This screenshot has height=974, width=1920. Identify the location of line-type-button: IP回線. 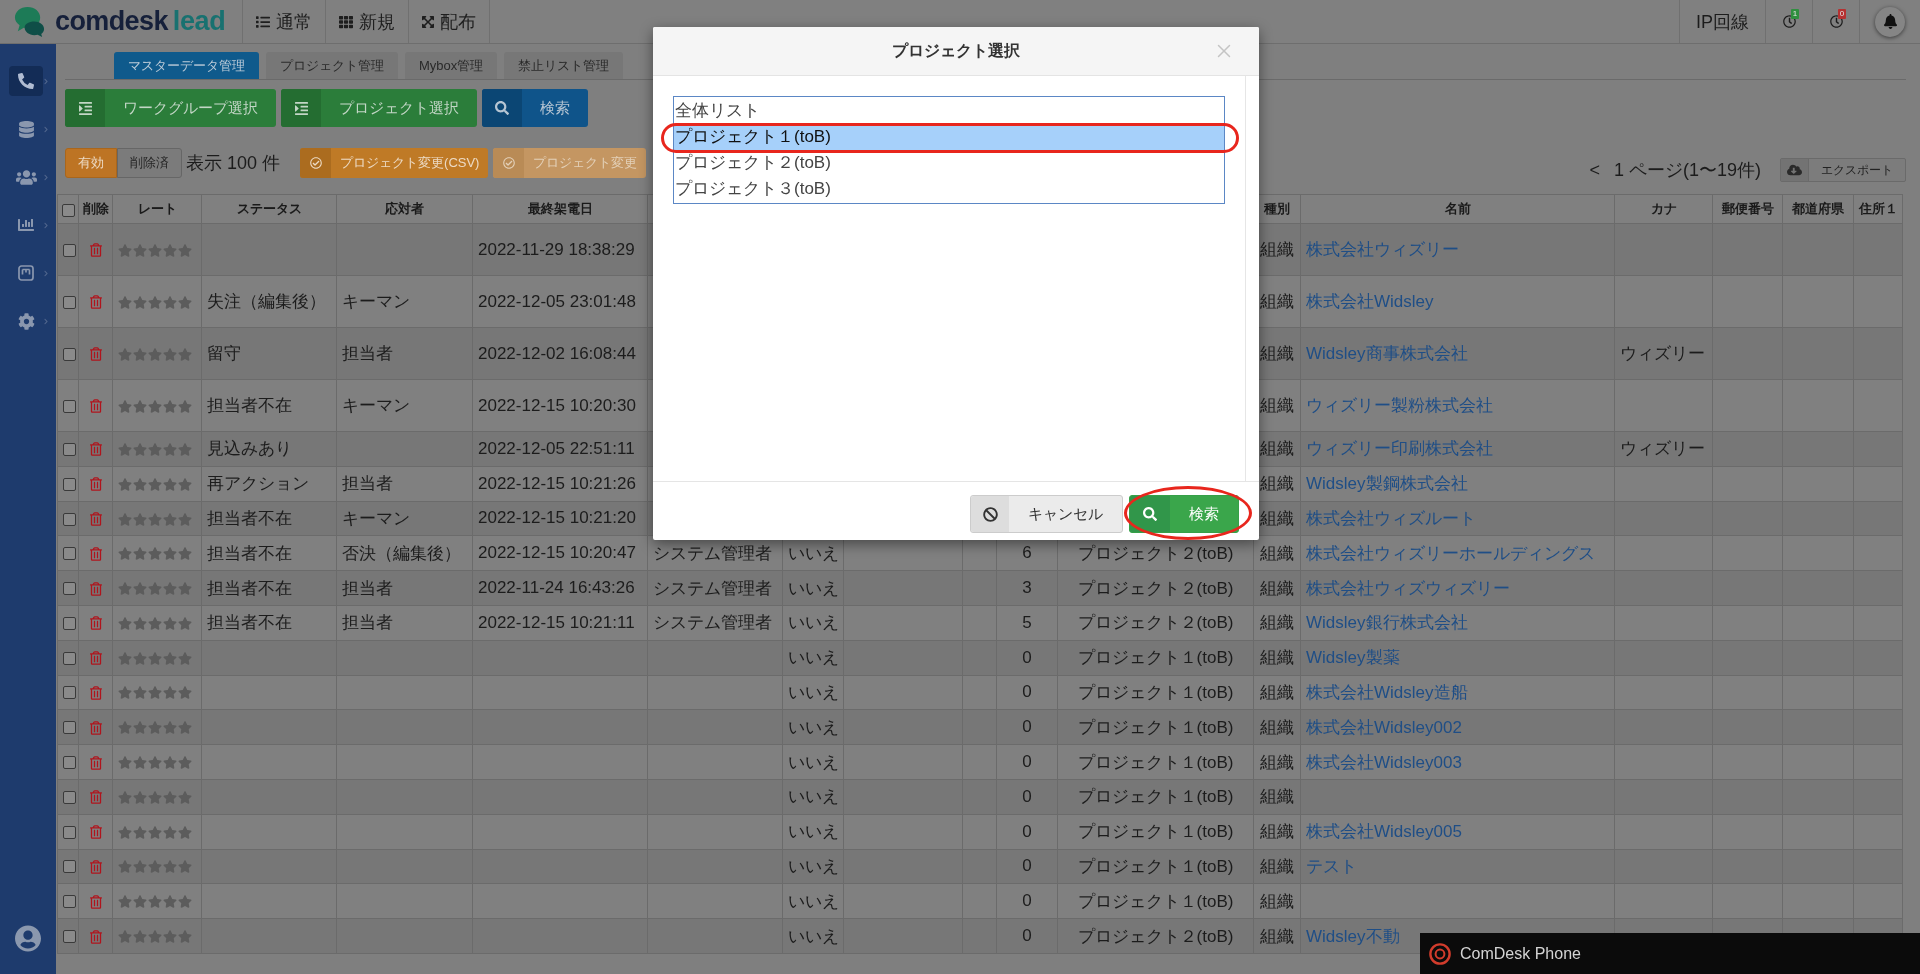
(1722, 21).